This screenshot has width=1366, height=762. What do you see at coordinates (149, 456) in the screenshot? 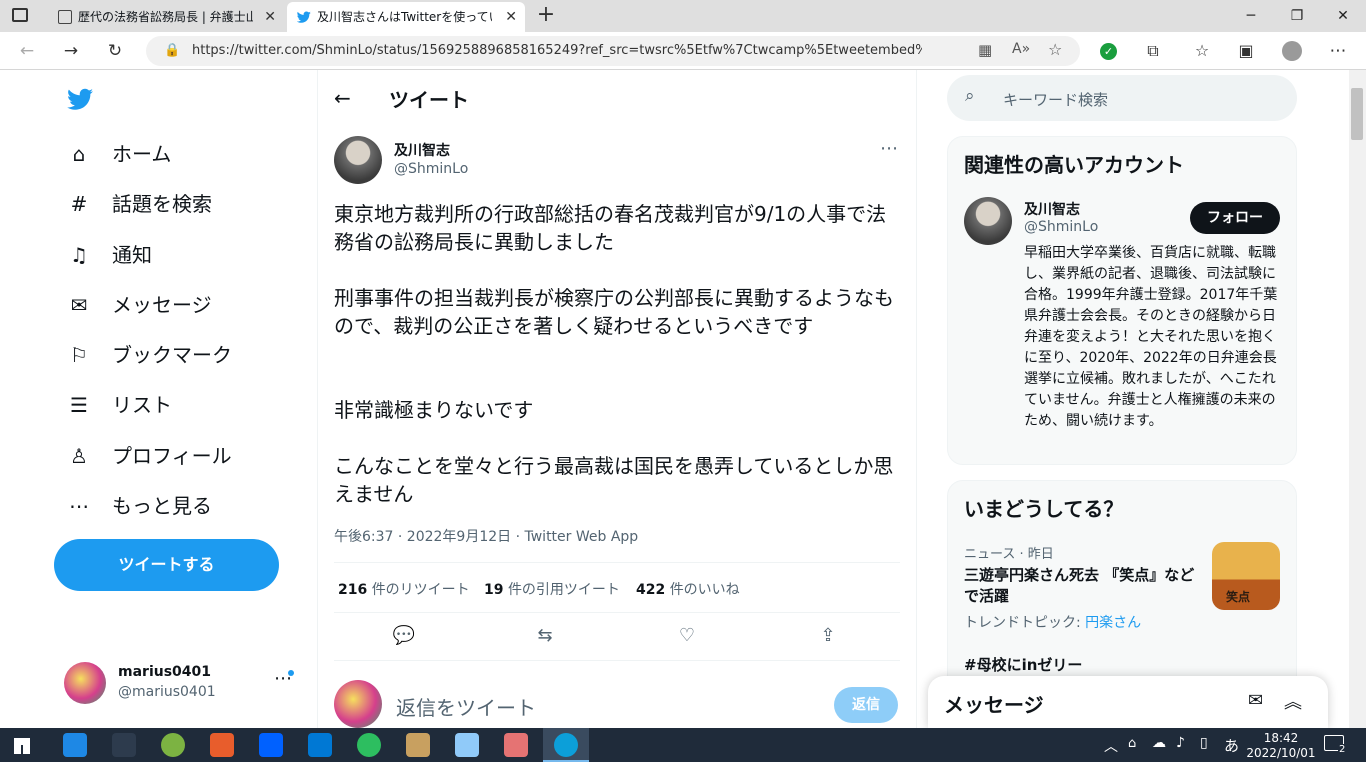
I see `nav-profile: ♙ プロフィール` at bounding box center [149, 456].